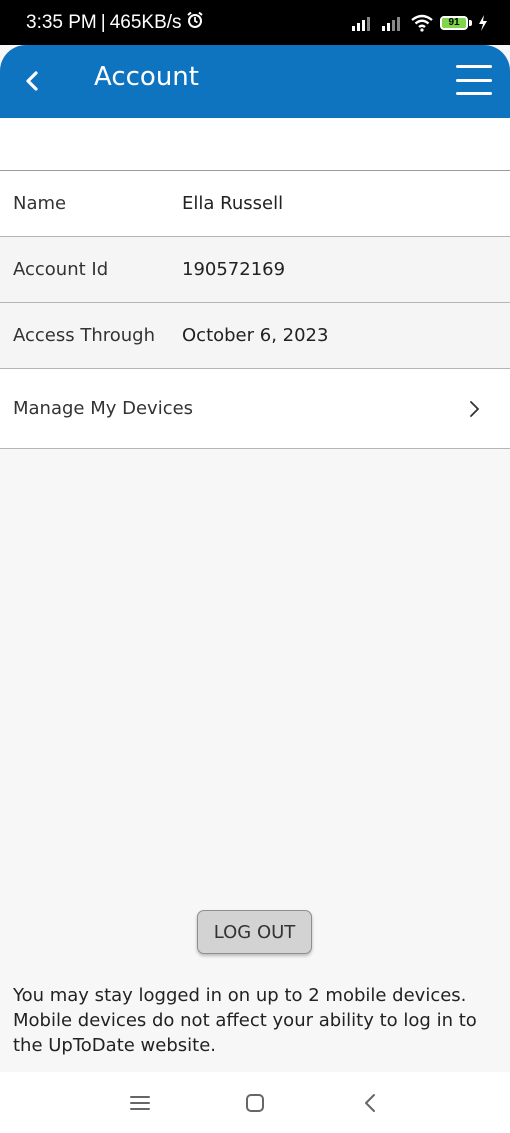 The width and height of the screenshot is (510, 1133). I want to click on menu-button, so click(474, 80).